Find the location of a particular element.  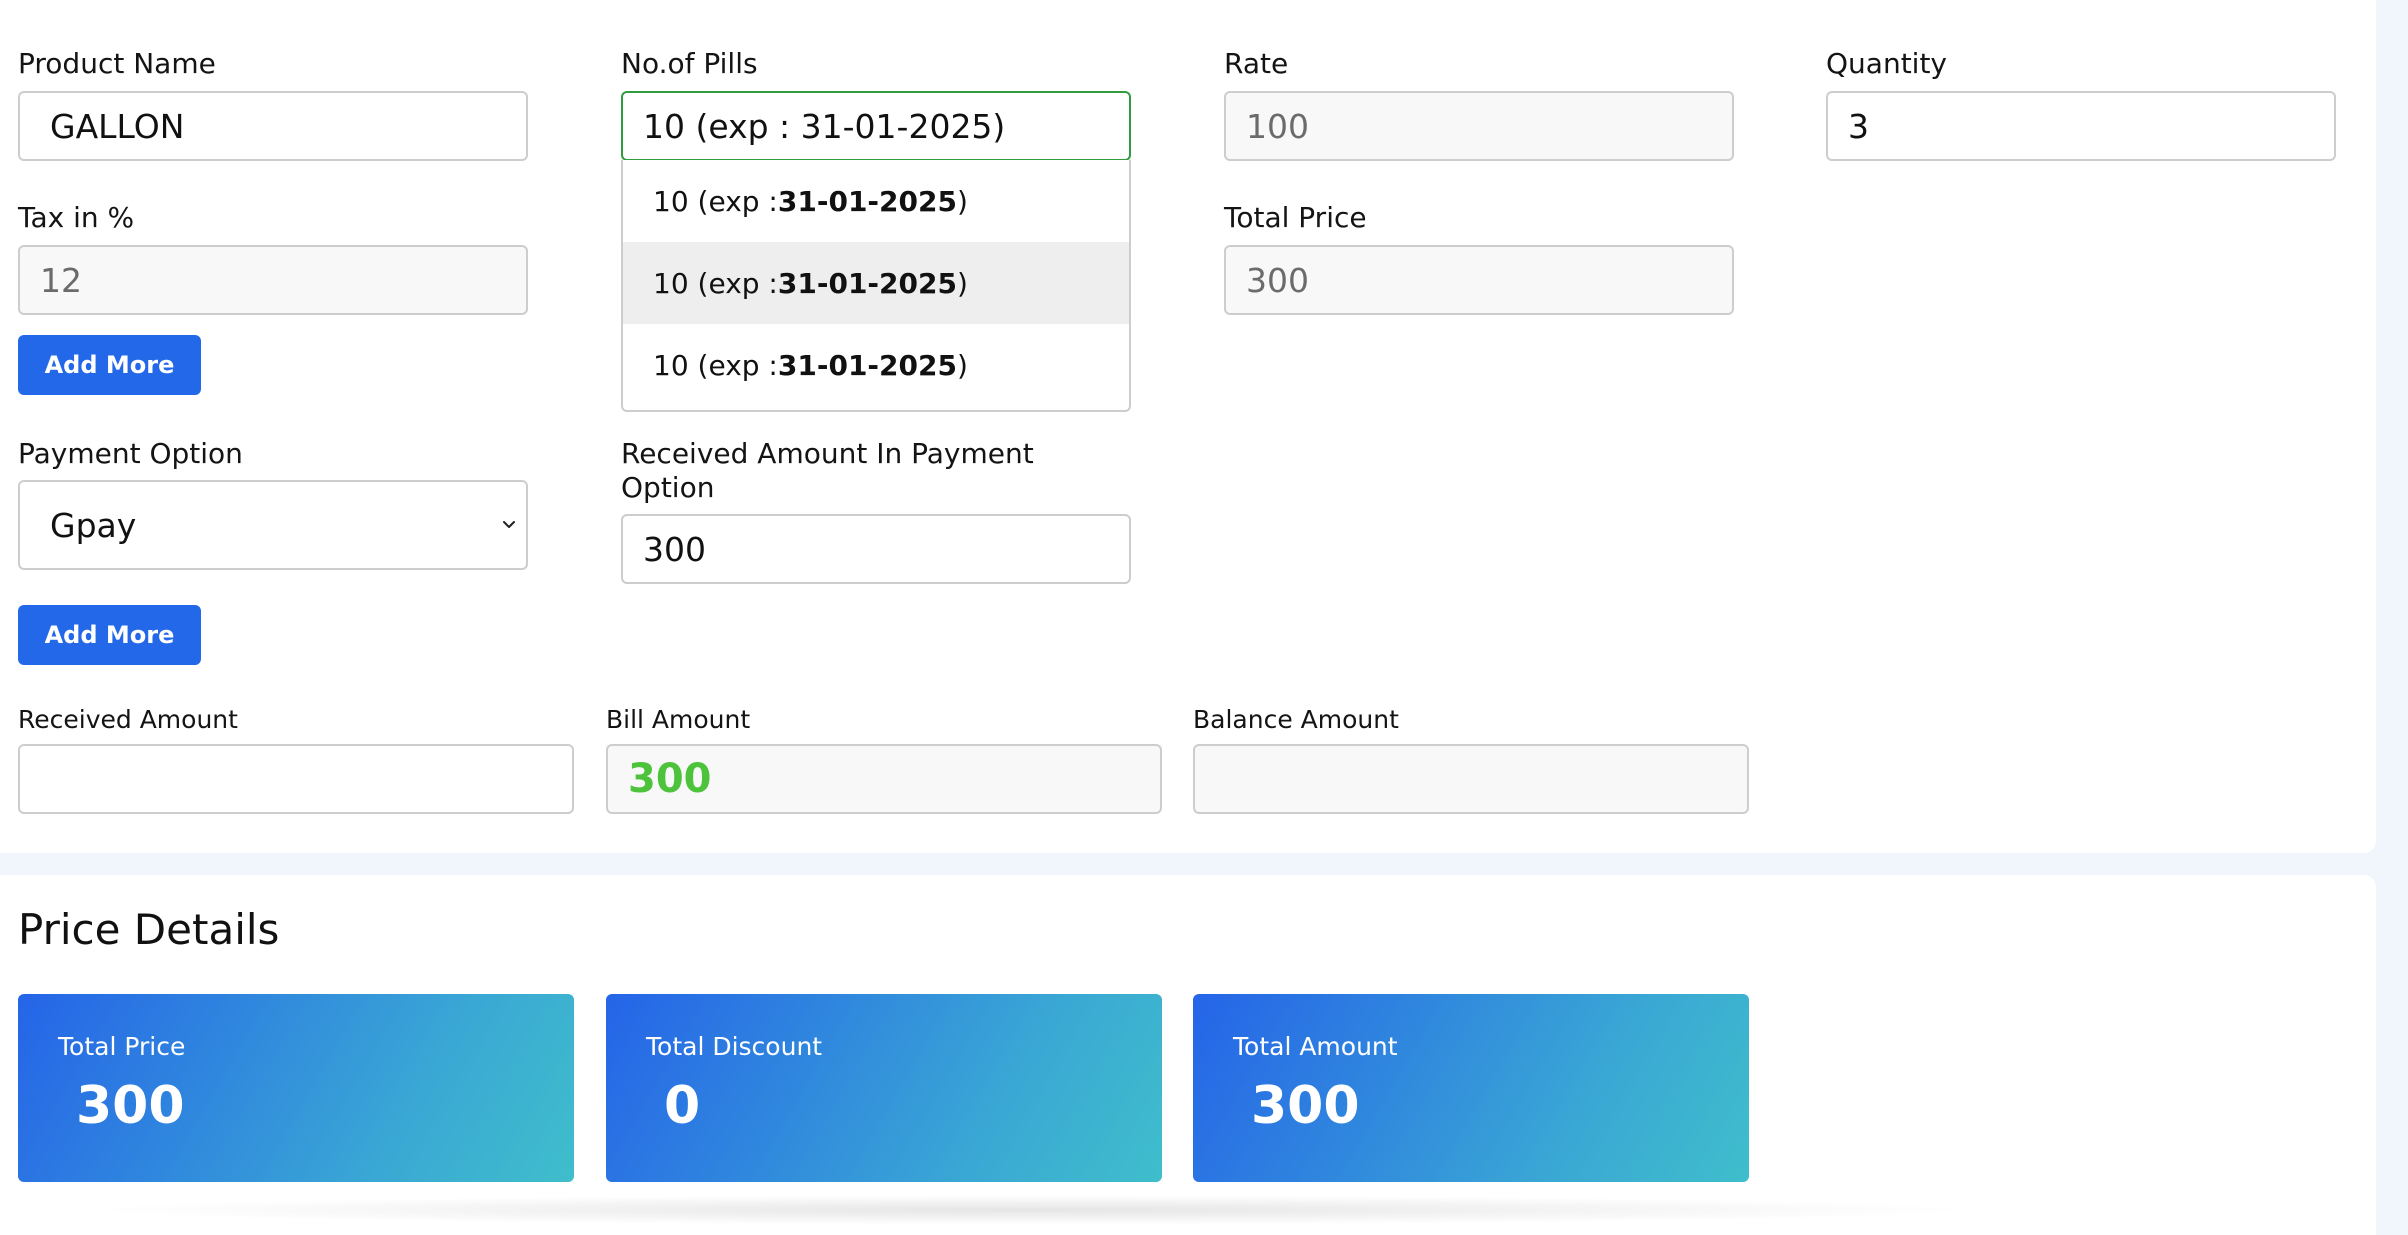

product-name-label: Product Name is located at coordinates (117, 63).